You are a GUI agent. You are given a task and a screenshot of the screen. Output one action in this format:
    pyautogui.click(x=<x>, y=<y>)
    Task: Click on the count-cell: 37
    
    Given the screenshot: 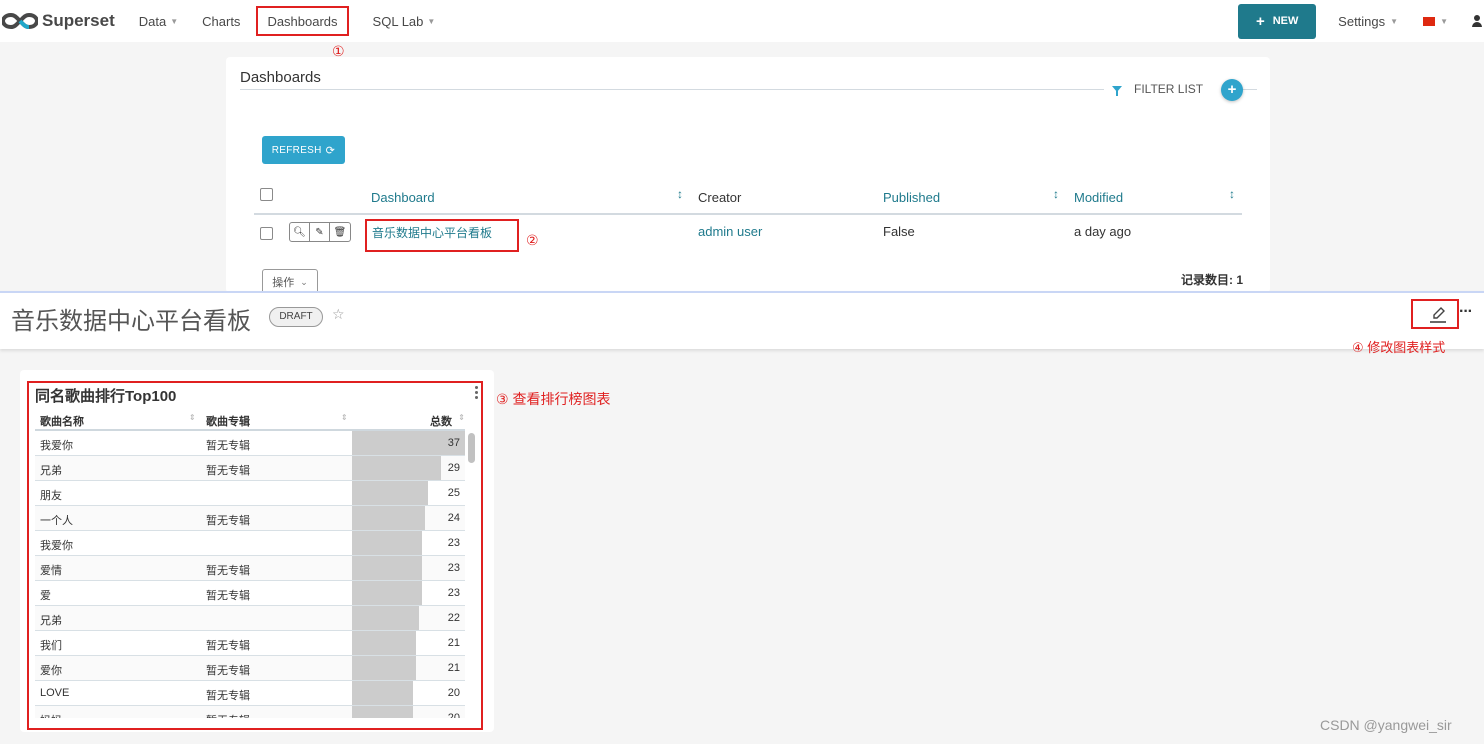 What is the action you would take?
    pyautogui.click(x=453, y=443)
    